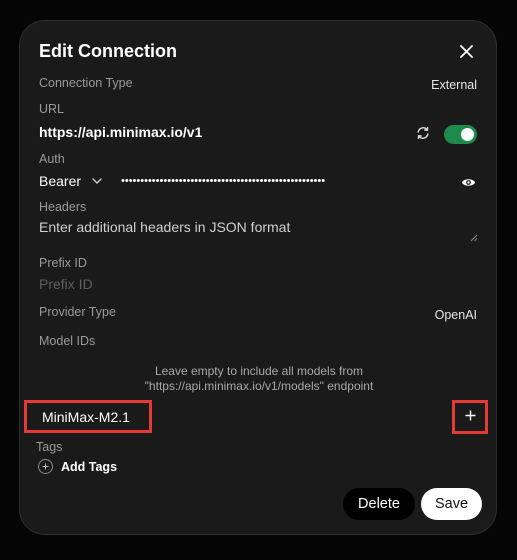 The height and width of the screenshot is (560, 517). I want to click on headers-placeholder: Enter additional headers in JSON format, so click(165, 227).